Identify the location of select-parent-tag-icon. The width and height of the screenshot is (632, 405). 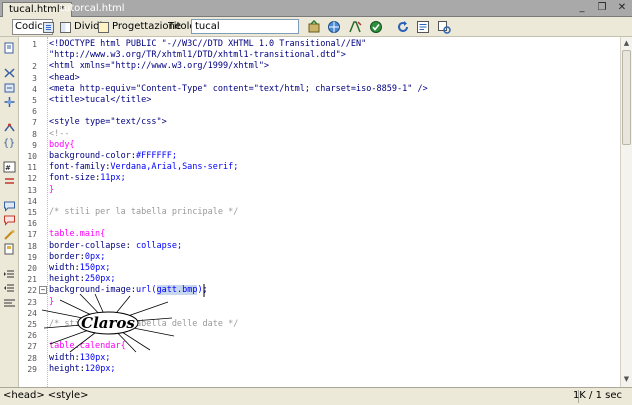
(9, 128).